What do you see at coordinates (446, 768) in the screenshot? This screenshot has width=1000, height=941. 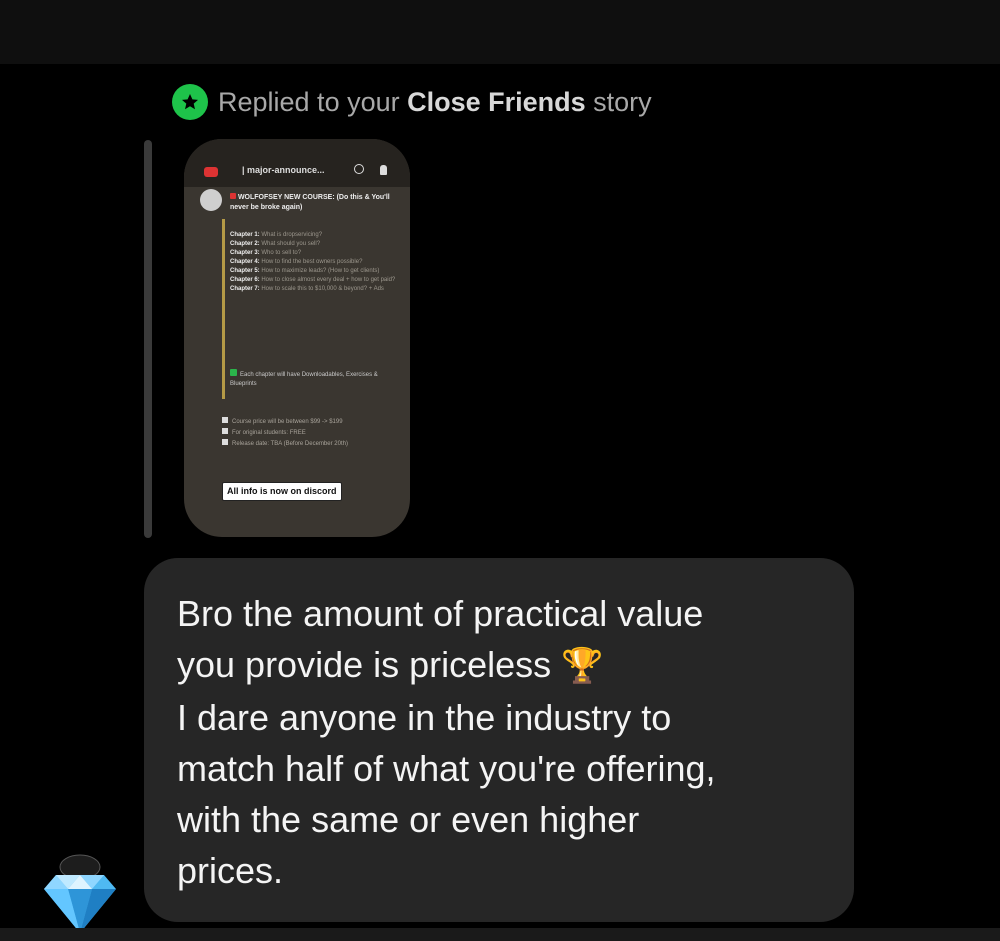 I see `message-line: match half of what you're offering,` at bounding box center [446, 768].